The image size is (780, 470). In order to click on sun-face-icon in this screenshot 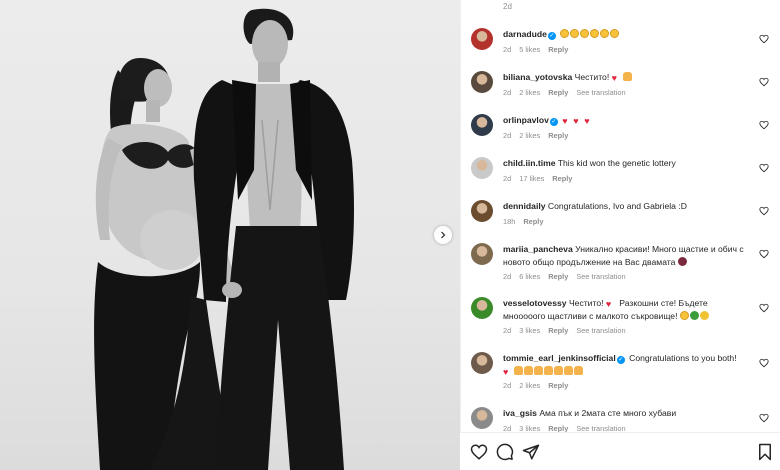, I will do `click(704, 315)`.